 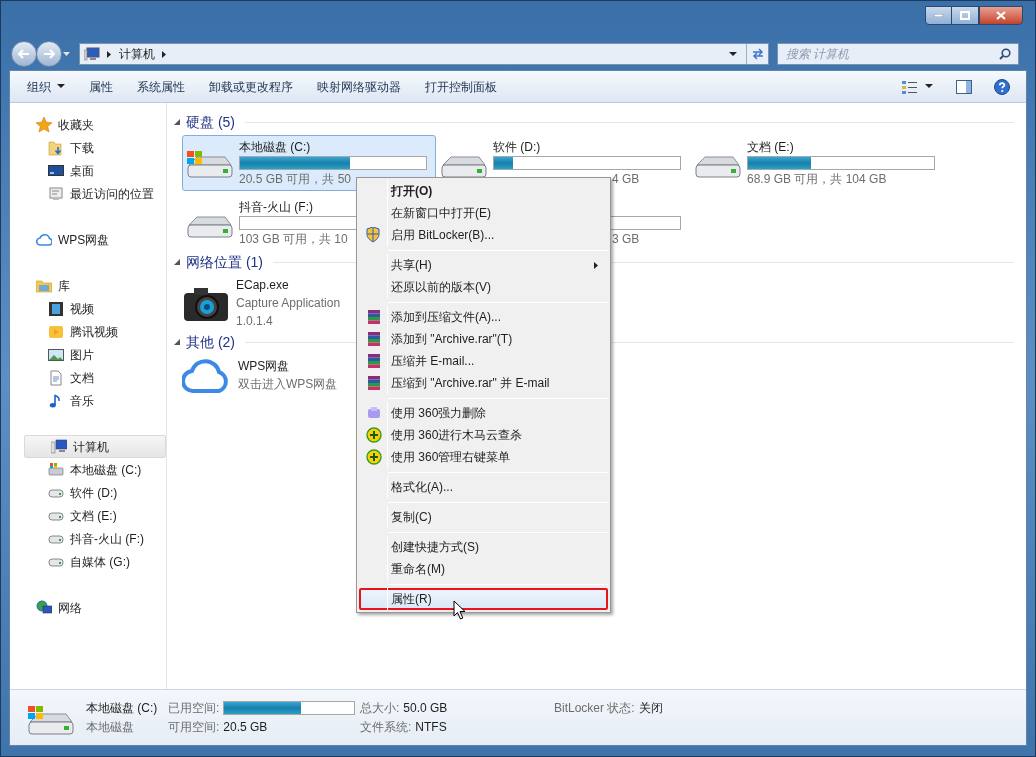 I want to click on view-list-icon, so click(x=909, y=86).